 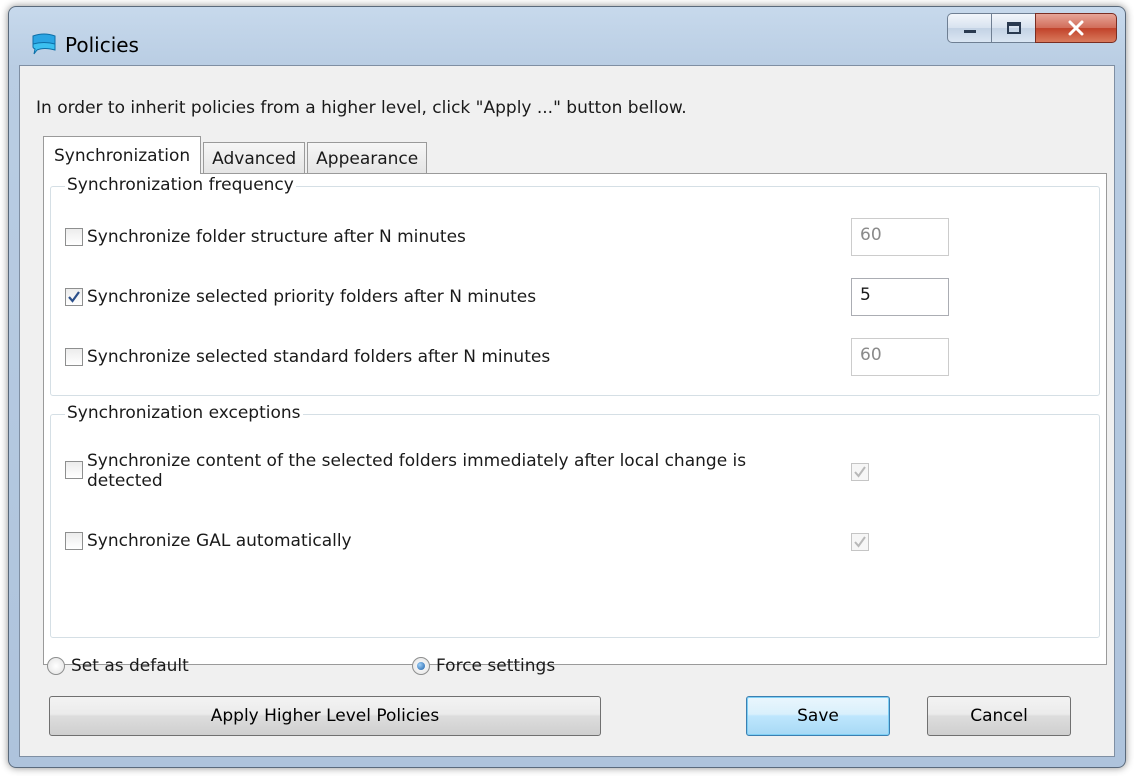 I want to click on gal-sync-option-checkbox, so click(x=860, y=542).